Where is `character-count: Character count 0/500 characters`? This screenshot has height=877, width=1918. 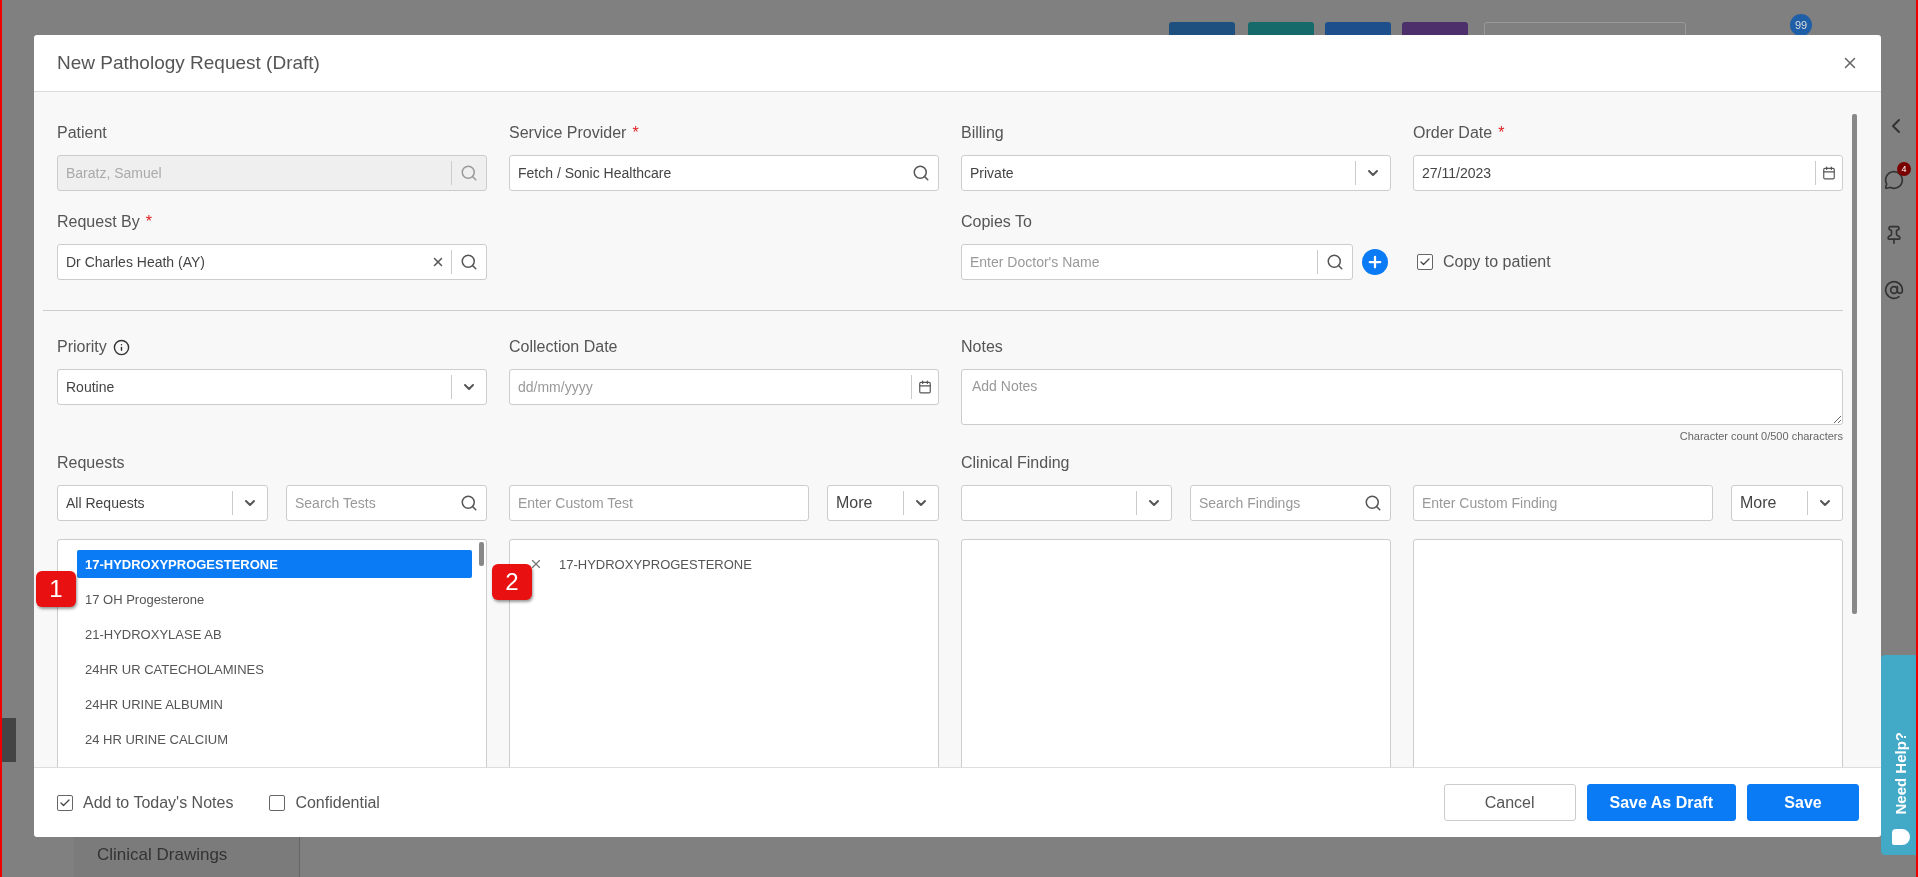
character-count: Character count 0/500 characters is located at coordinates (1761, 436).